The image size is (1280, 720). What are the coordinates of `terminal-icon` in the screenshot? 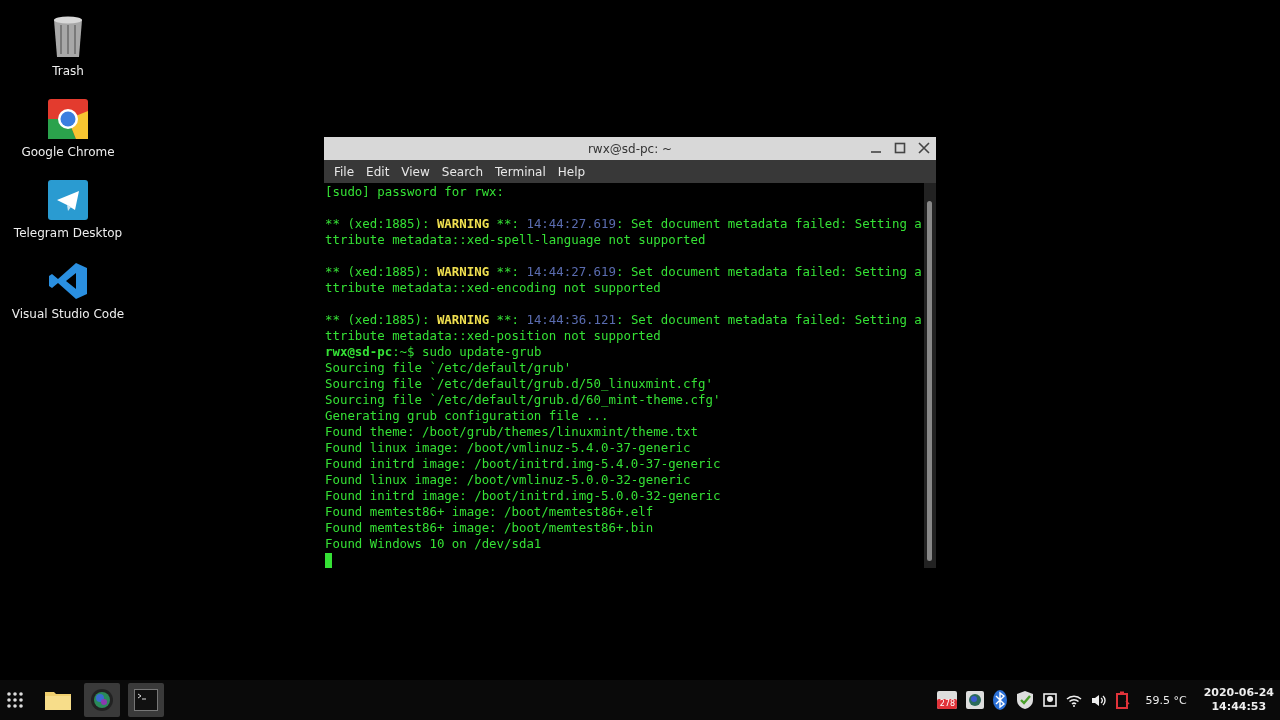 It's located at (146, 700).